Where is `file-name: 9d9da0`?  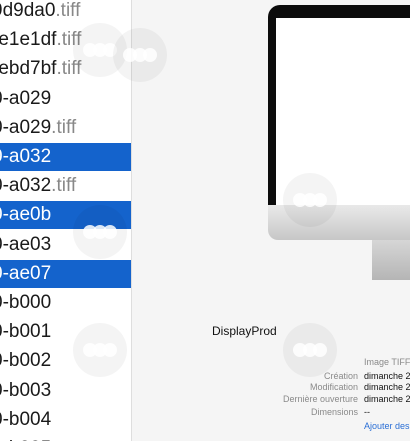 file-name: 9d9da0 is located at coordinates (28, 10).